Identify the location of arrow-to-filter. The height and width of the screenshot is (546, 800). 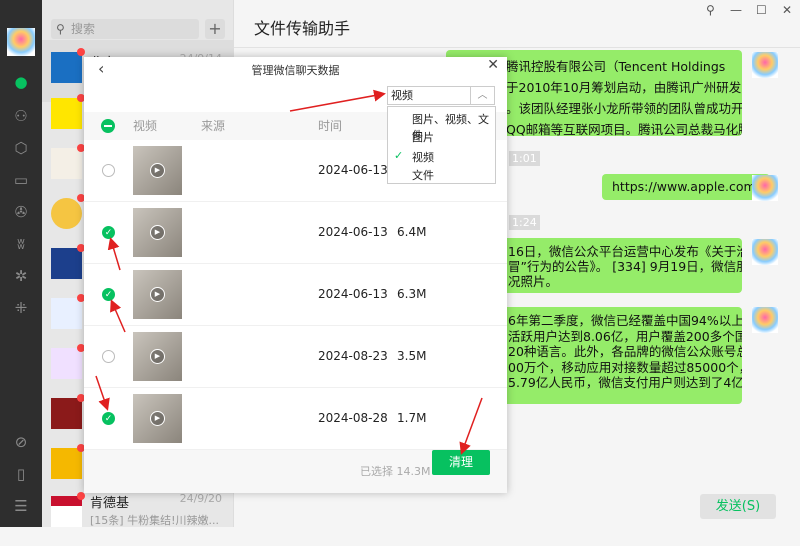
(337, 100).